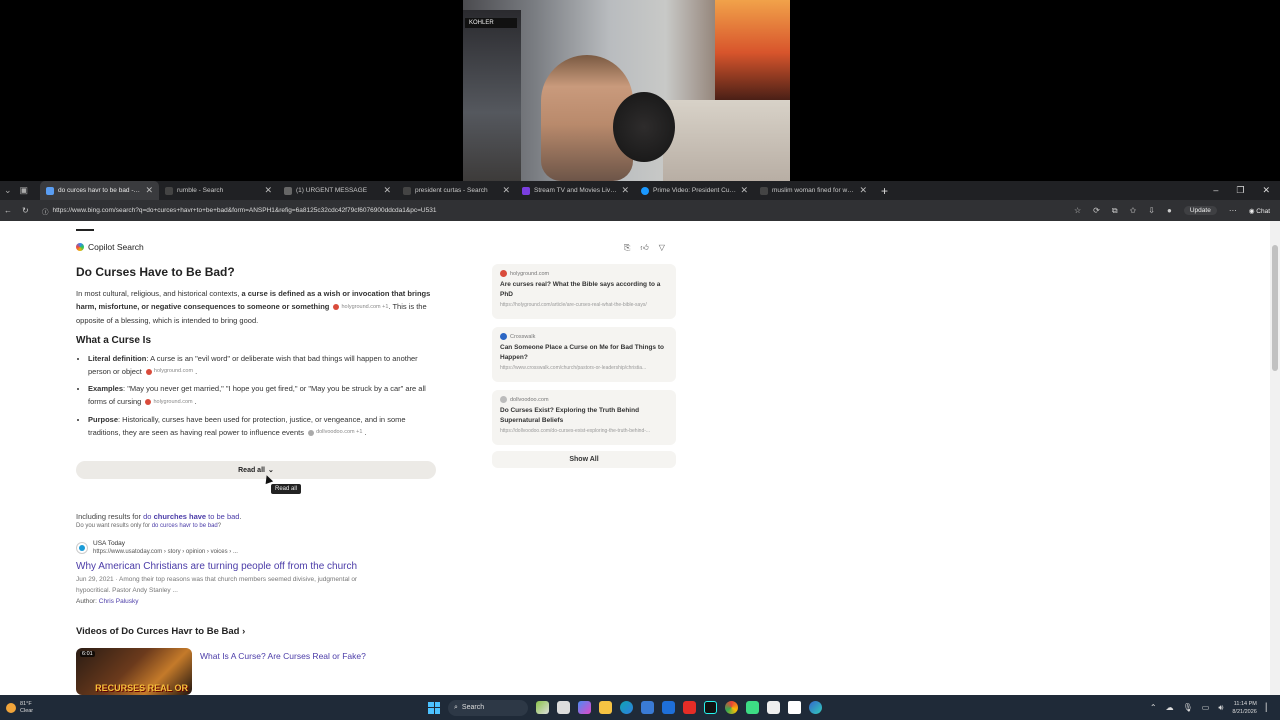 Image resolution: width=1280 pixels, height=720 pixels. I want to click on start-icon, so click(434, 707).